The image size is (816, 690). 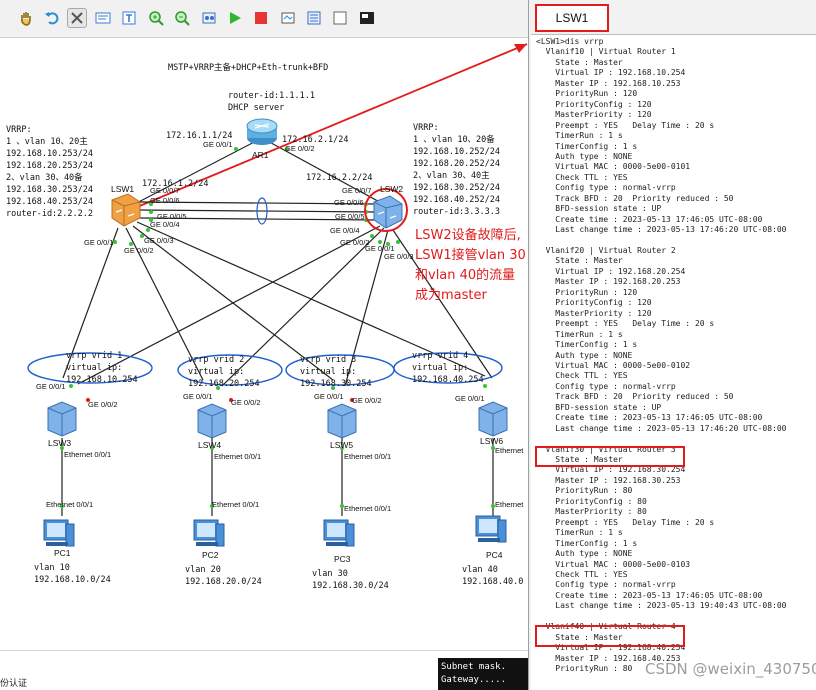 I want to click on tab-lsw1: LSW1, so click(x=572, y=18).